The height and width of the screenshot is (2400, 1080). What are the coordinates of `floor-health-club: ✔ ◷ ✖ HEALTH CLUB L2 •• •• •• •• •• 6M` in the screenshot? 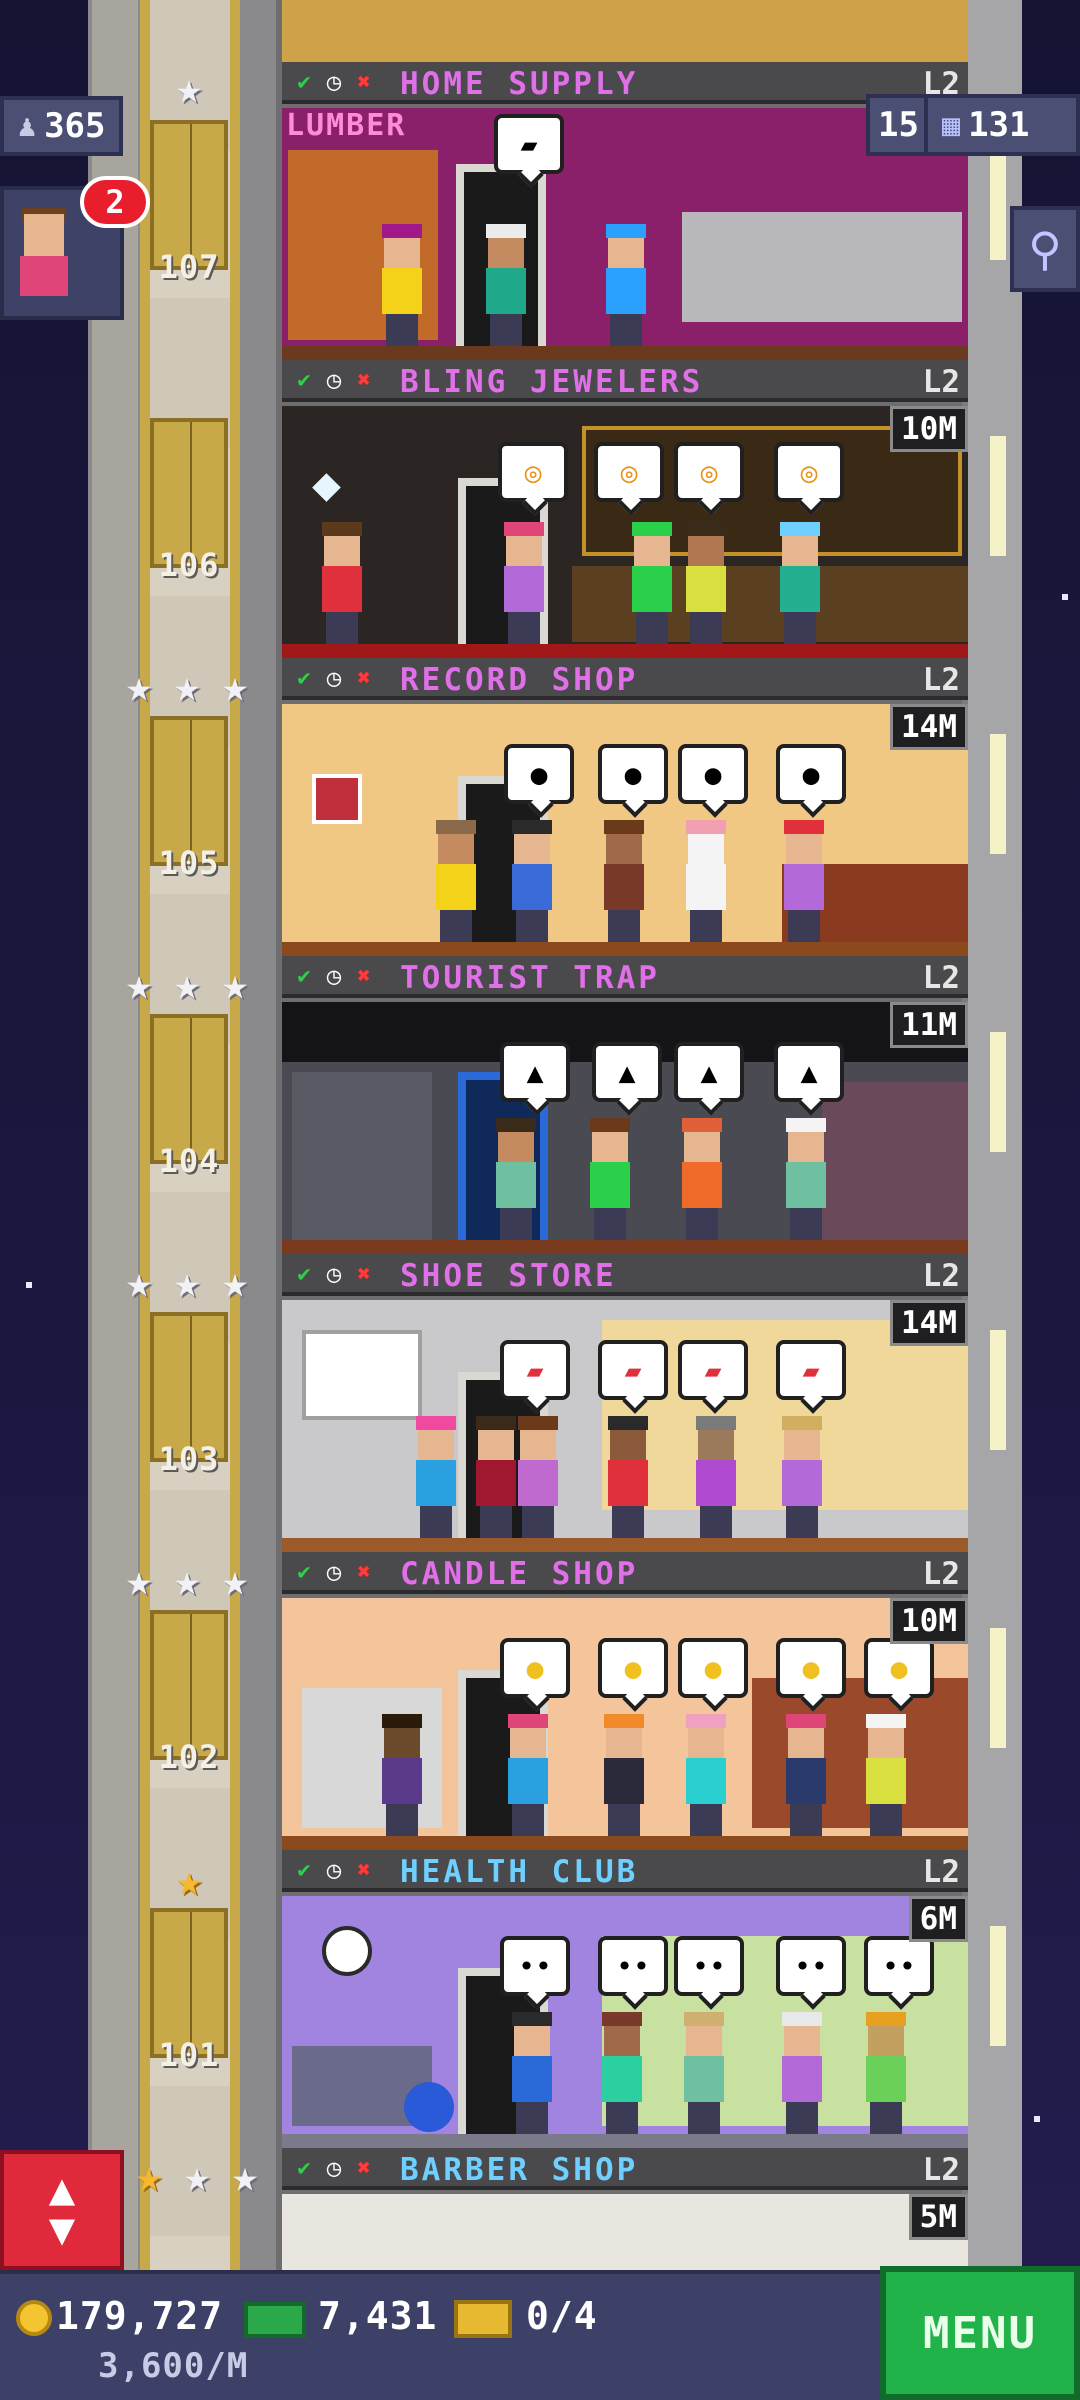 It's located at (625, 1999).